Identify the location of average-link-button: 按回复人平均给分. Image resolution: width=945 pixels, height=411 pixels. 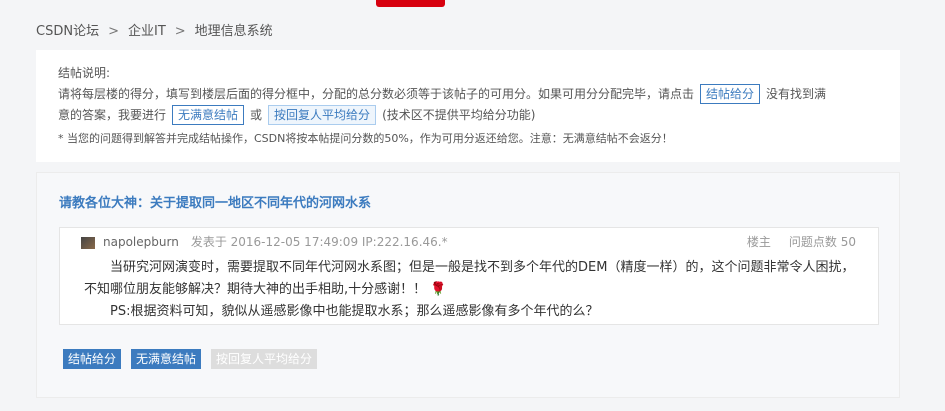
(322, 115).